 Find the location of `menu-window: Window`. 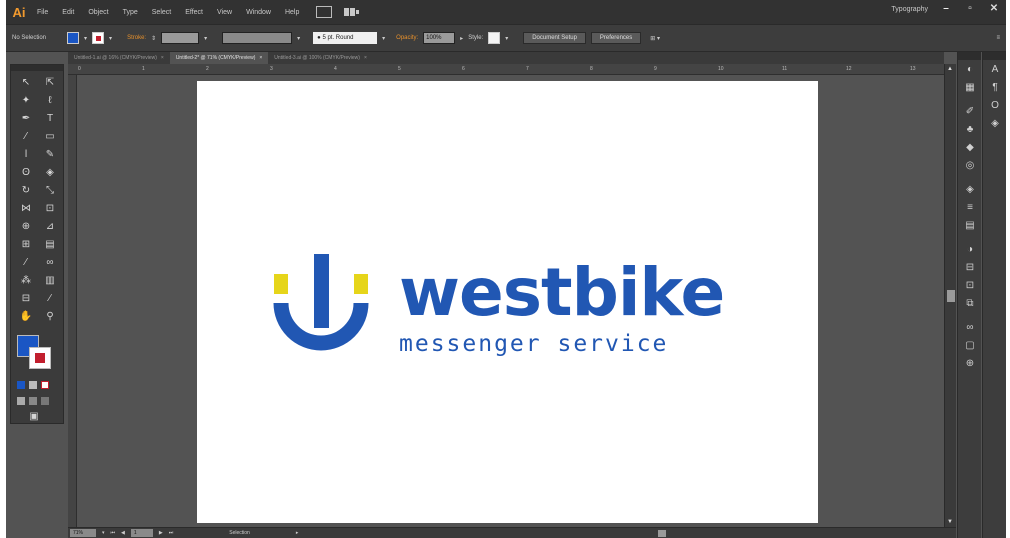

menu-window: Window is located at coordinates (258, 12).